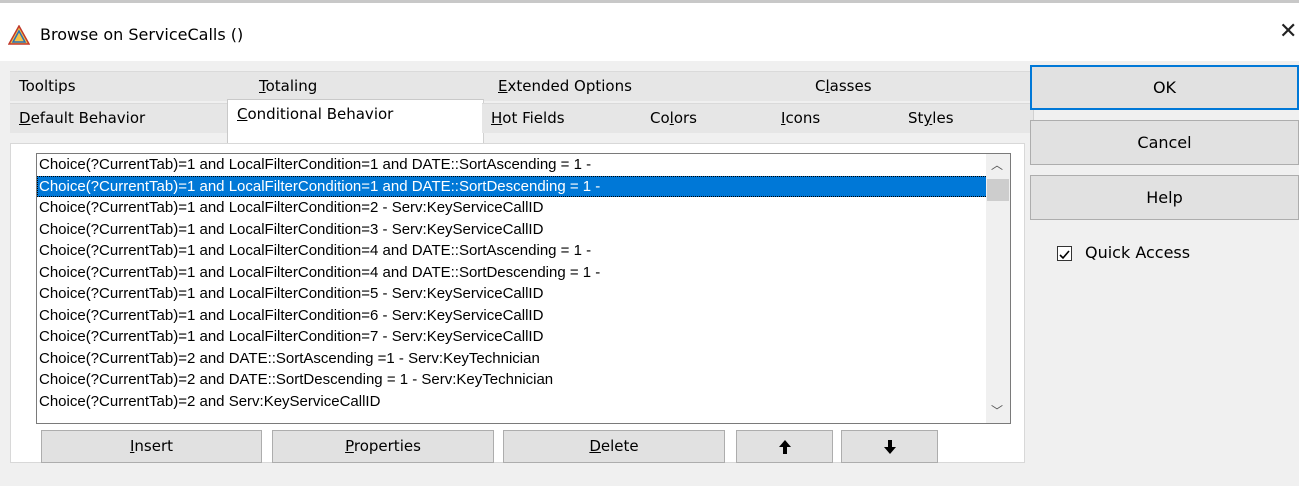  What do you see at coordinates (1164, 142) in the screenshot?
I see `cancel-button: Cancel` at bounding box center [1164, 142].